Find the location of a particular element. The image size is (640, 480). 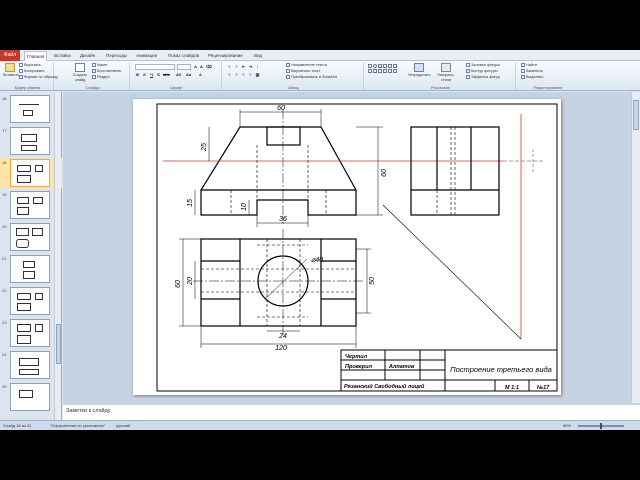

paste-label: Вставить is located at coordinates (11, 75).